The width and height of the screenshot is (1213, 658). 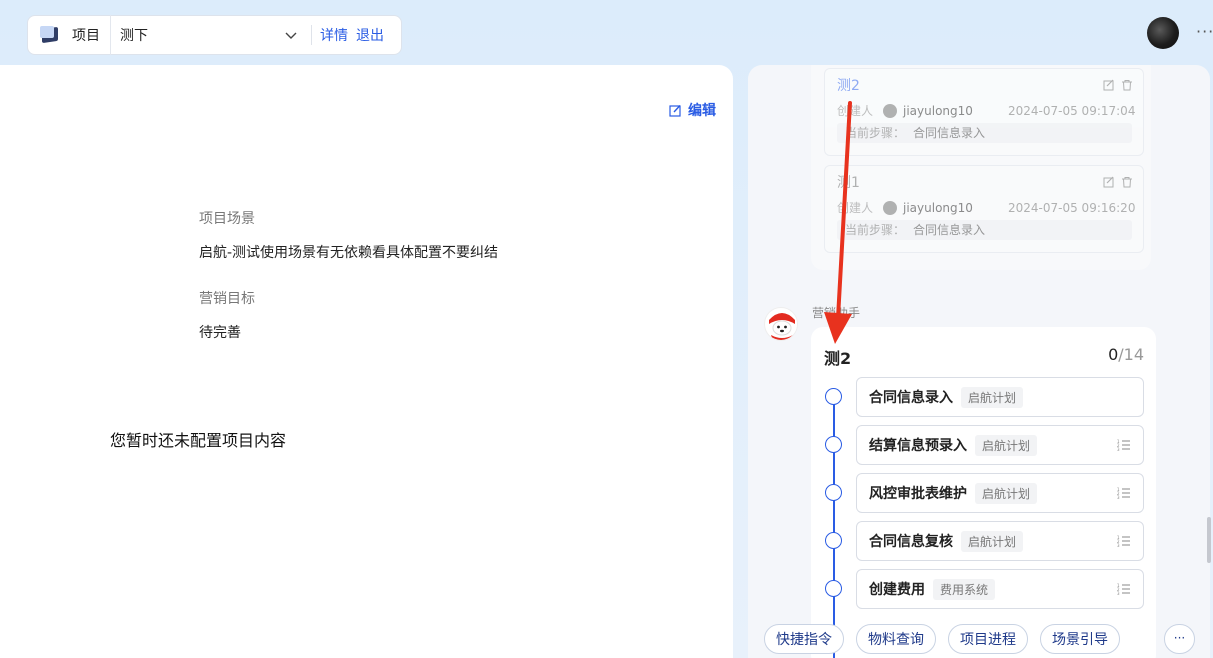 I want to click on user-avatar, so click(x=1163, y=33).